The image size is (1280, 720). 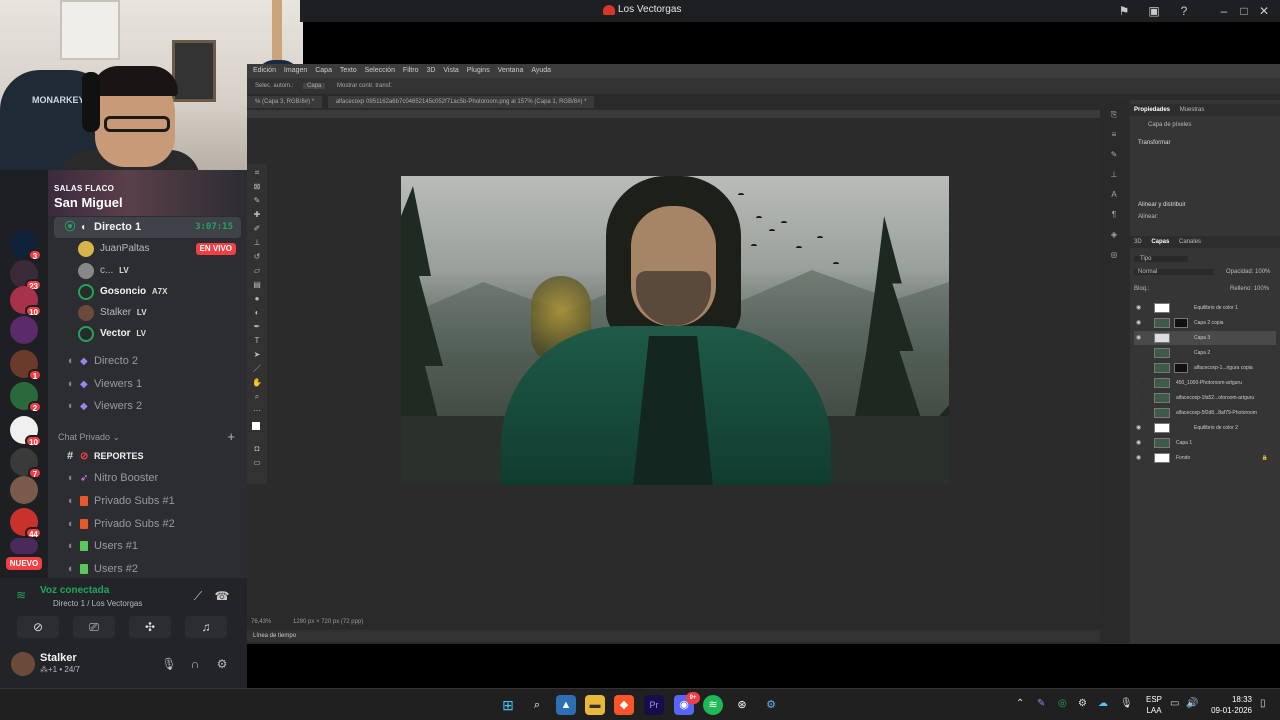 I want to click on layers-dock-icon: ◈, so click(x=1114, y=235).